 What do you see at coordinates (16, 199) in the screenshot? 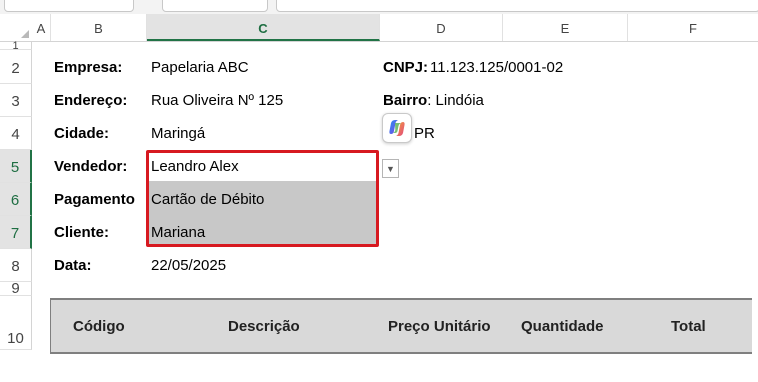
I see `row-header-6: 6` at bounding box center [16, 199].